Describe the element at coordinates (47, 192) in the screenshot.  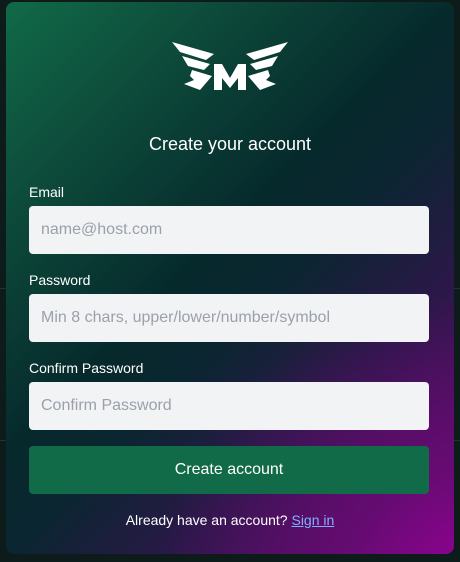
I see `email-label: Email` at that location.